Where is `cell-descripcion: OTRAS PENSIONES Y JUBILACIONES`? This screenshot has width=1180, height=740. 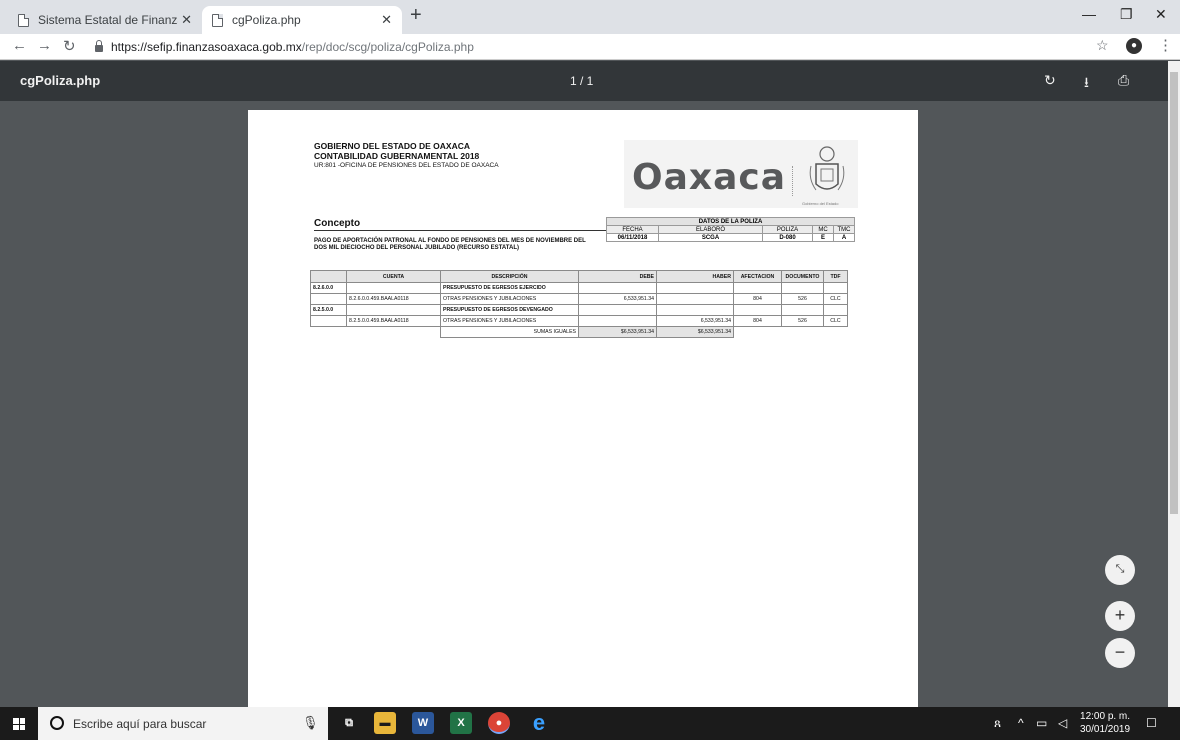
cell-descripcion: OTRAS PENSIONES Y JUBILACIONES is located at coordinates (509, 299).